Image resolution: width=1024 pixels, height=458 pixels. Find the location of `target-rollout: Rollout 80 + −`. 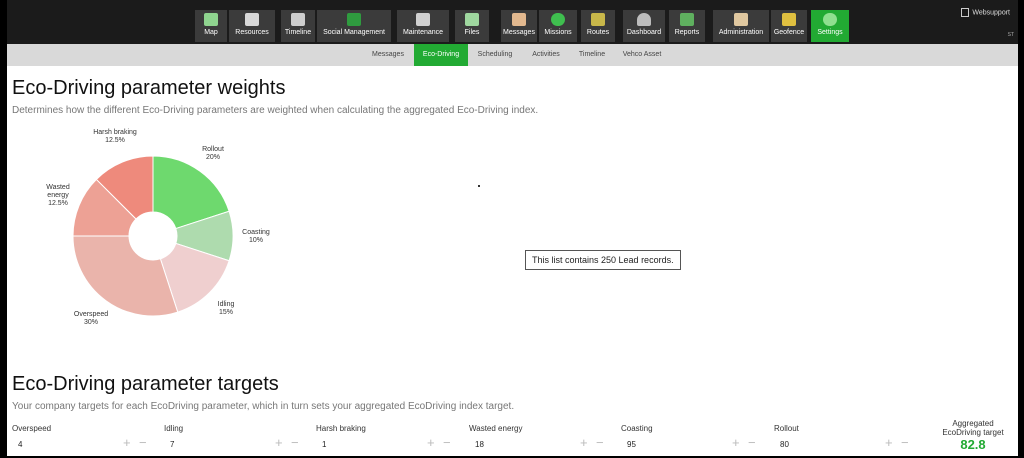

target-rollout: Rollout 80 + − is located at coordinates (849, 437).